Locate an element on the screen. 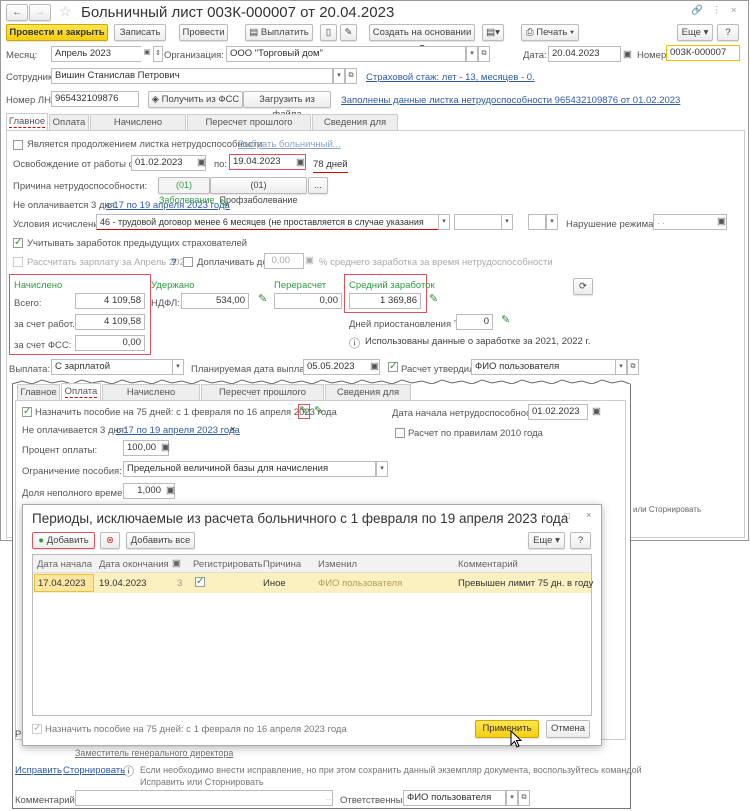 The height and width of the screenshot is (811, 750). col-comment: Комментарий is located at coordinates (488, 564).